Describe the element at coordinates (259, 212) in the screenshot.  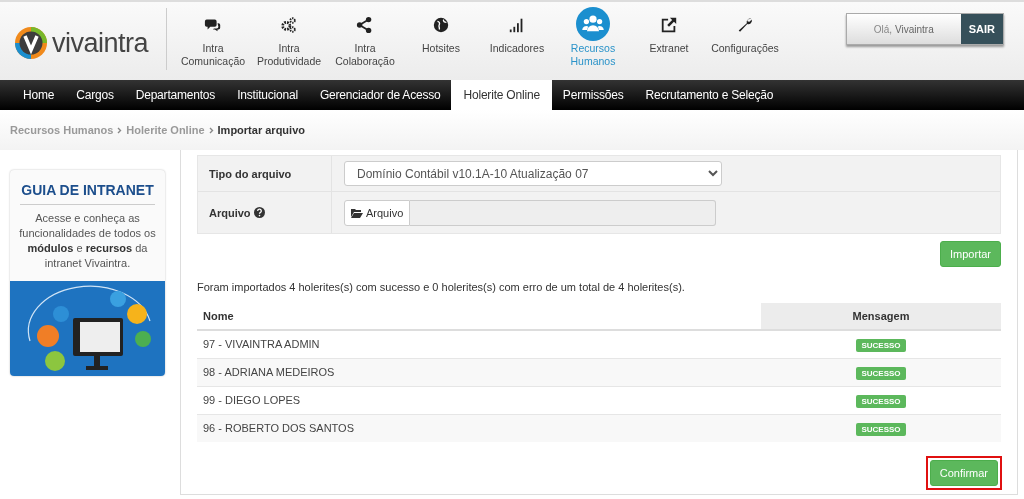
I see `help-icon` at that location.